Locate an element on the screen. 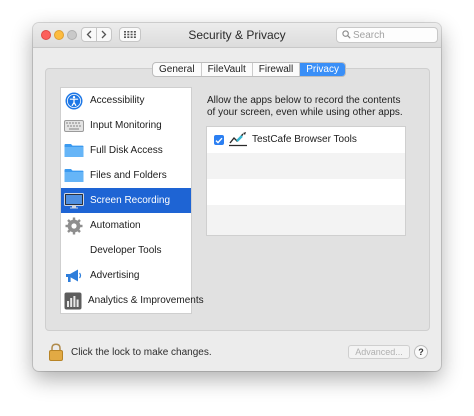  sidebar-item-label: Automation is located at coordinates (115, 225).